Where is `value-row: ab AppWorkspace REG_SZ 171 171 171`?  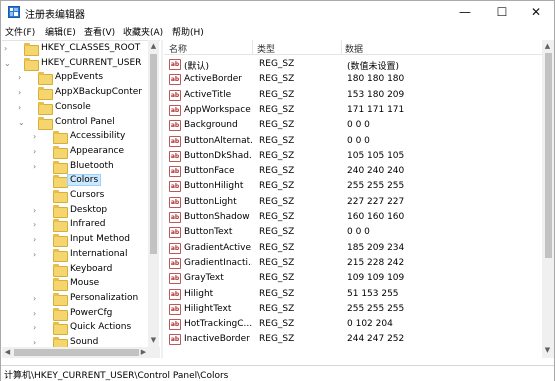 value-row: ab AppWorkspace REG_SZ 171 171 171 is located at coordinates (354, 110).